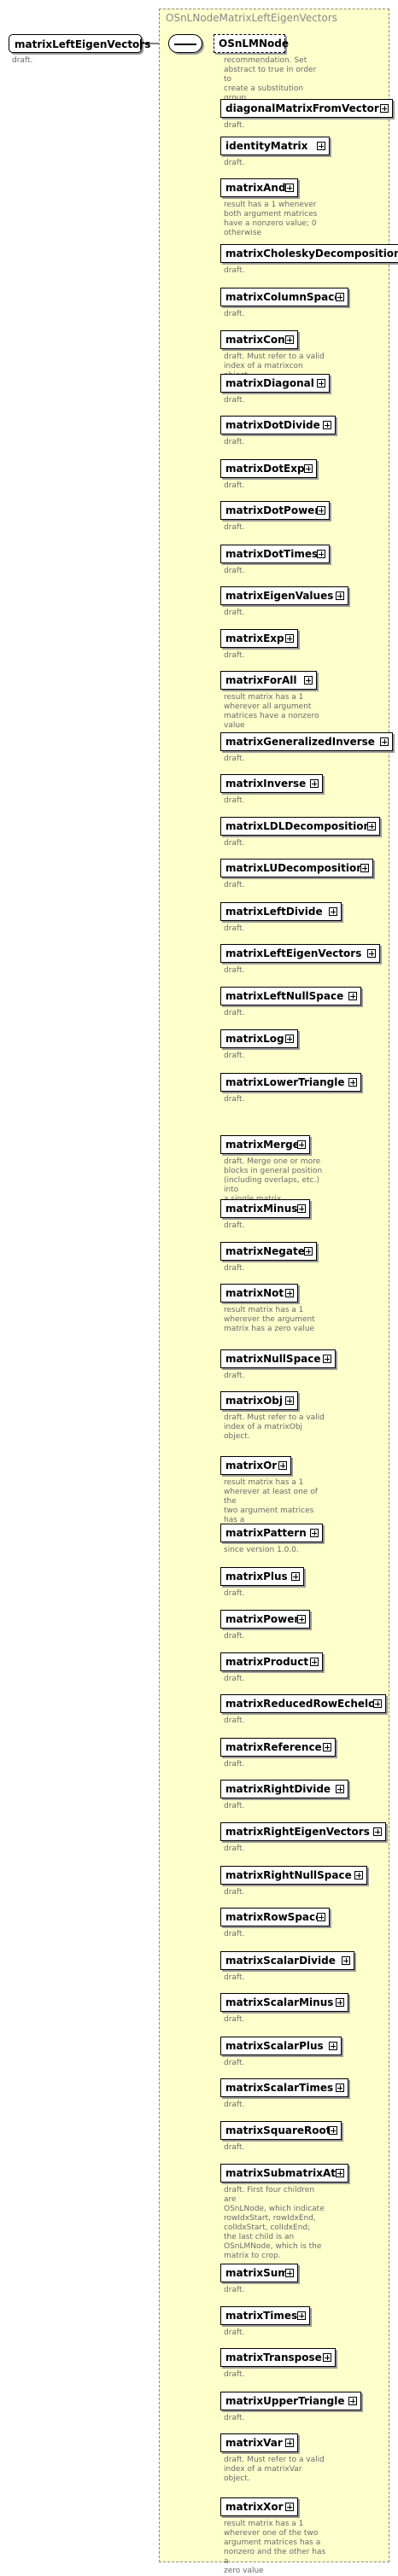 The image size is (398, 2576). I want to click on element-matrix-left-eigen-vectors: matrixLeftEigenVectors, so click(300, 953).